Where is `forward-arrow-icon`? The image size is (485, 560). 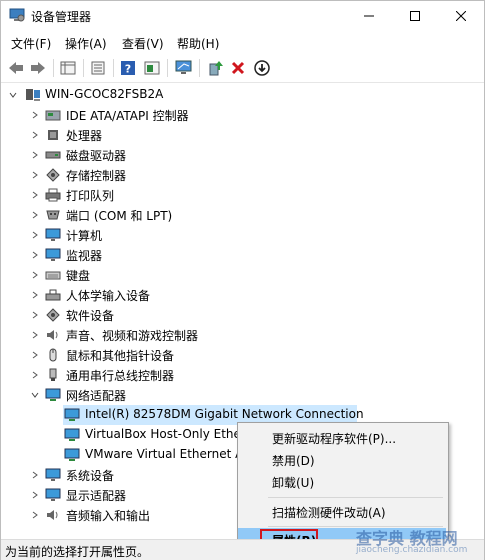
forward-arrow-icon is located at coordinates (38, 68).